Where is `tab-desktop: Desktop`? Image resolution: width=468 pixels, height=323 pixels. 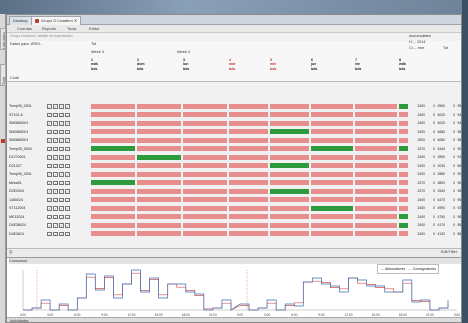 tab-desktop: Desktop is located at coordinates (20, 20).